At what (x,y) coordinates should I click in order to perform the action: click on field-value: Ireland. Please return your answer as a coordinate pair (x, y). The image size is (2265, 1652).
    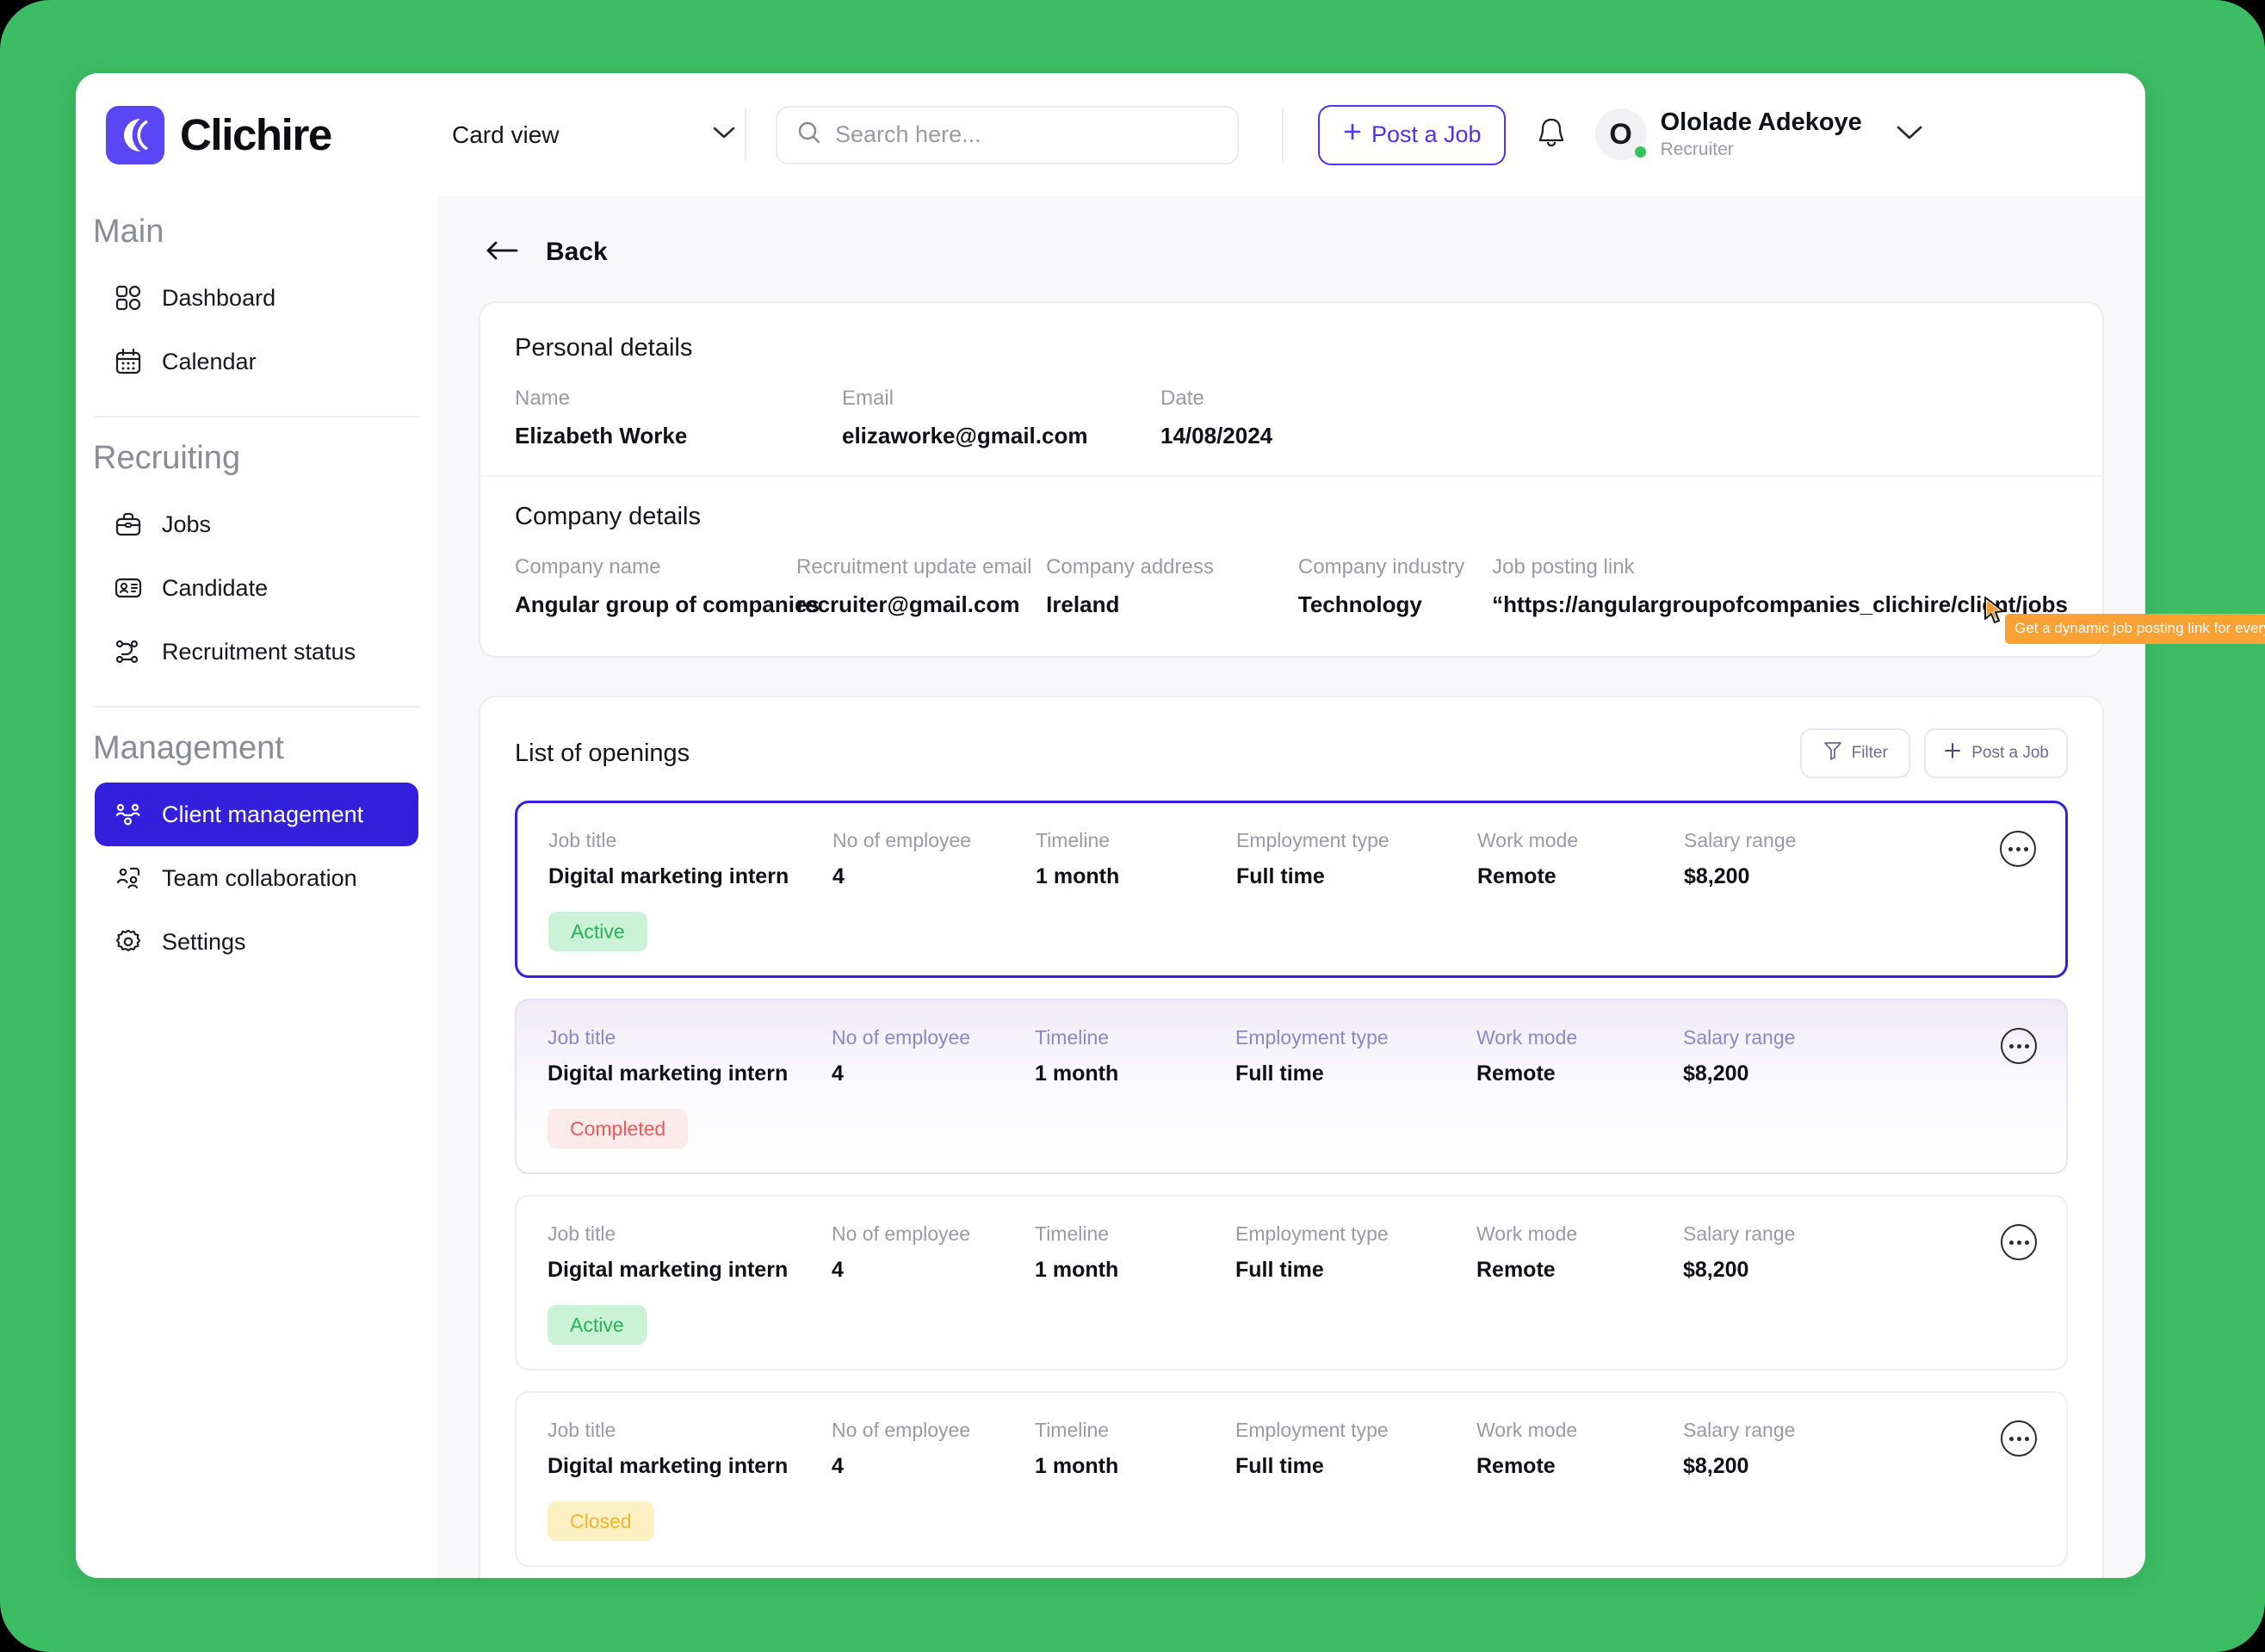
    Looking at the image, I should click on (1083, 604).